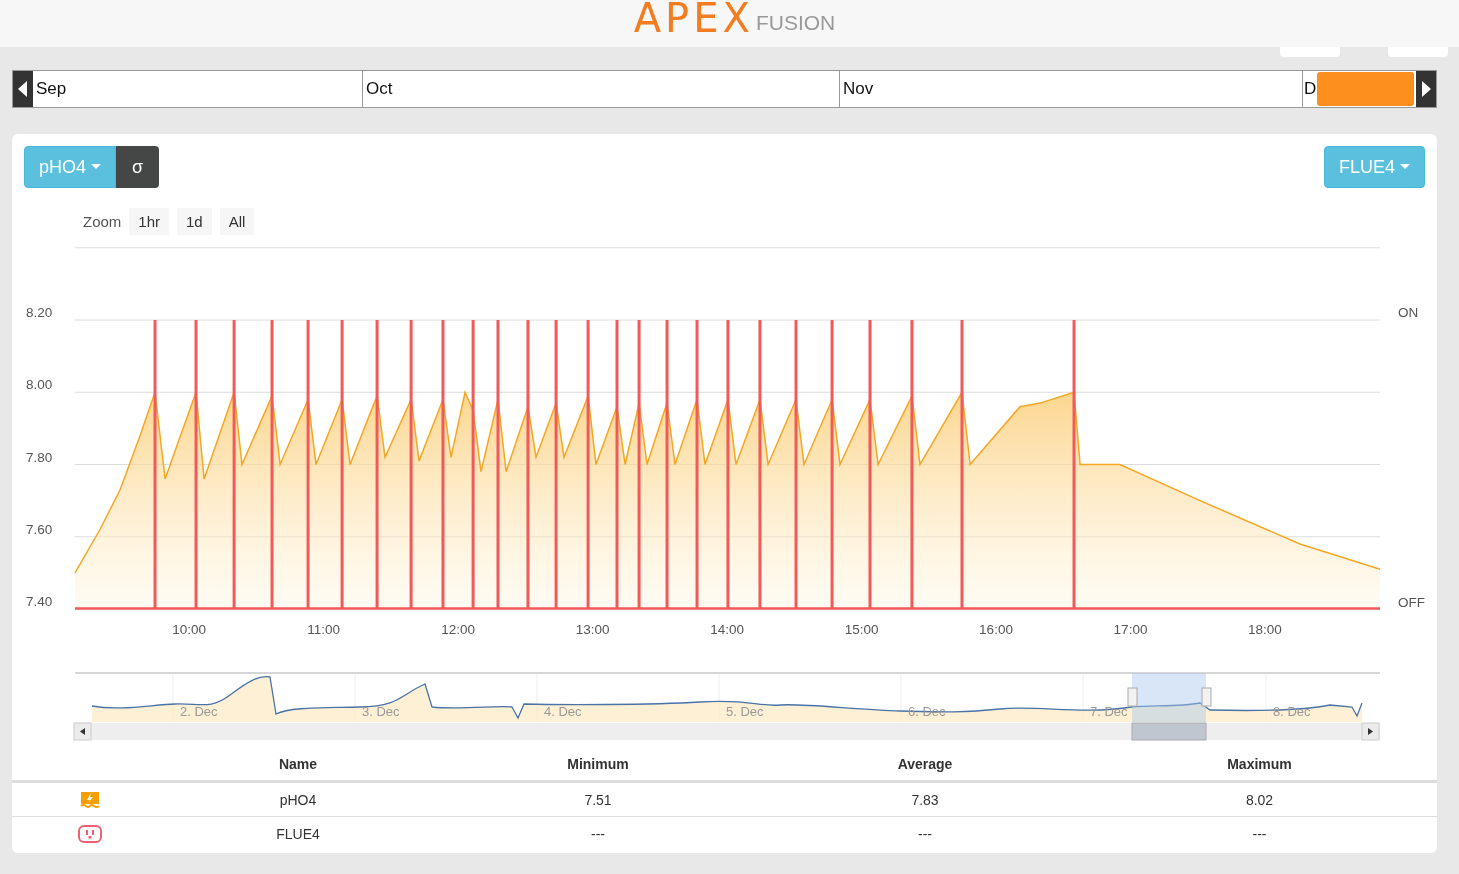 The width and height of the screenshot is (1459, 874). What do you see at coordinates (1408, 312) in the screenshot?
I see `axis-label: ON` at bounding box center [1408, 312].